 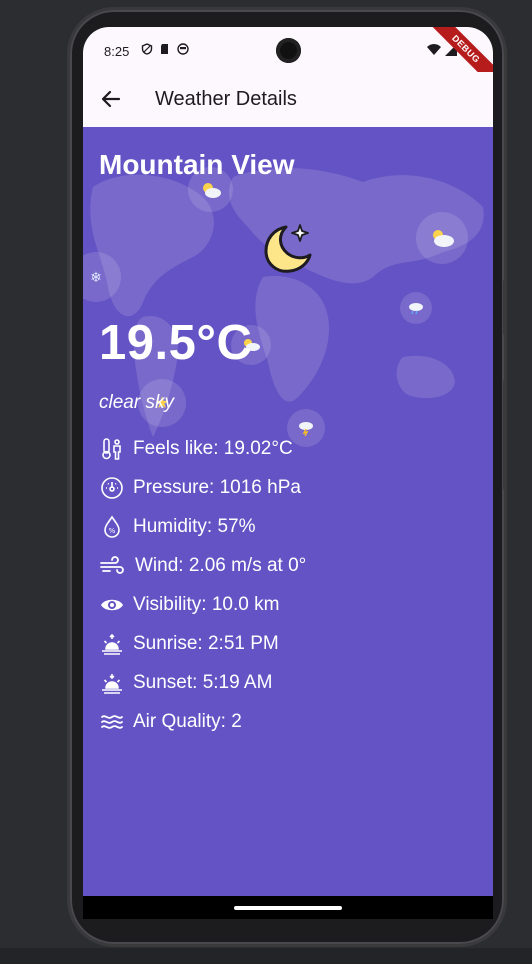 I want to click on front-camera, so click(x=288, y=50).